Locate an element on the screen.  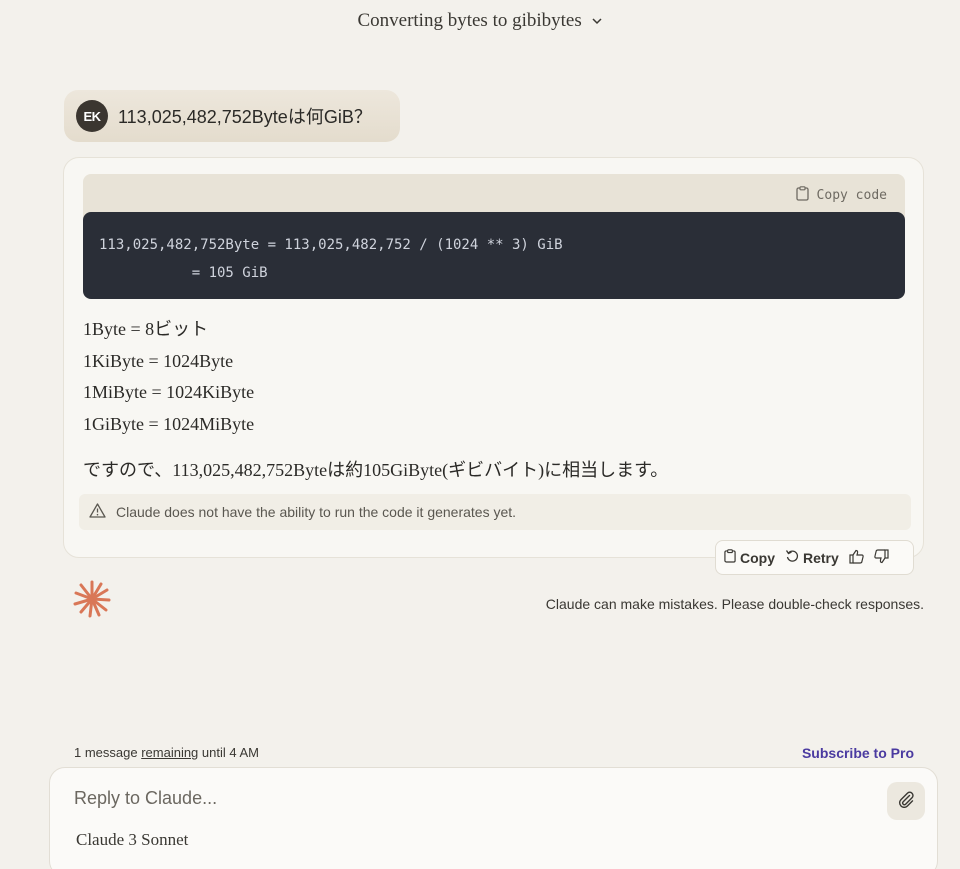
conversation-title-text: Converting bytes to gibibytes is located at coordinates (469, 20).